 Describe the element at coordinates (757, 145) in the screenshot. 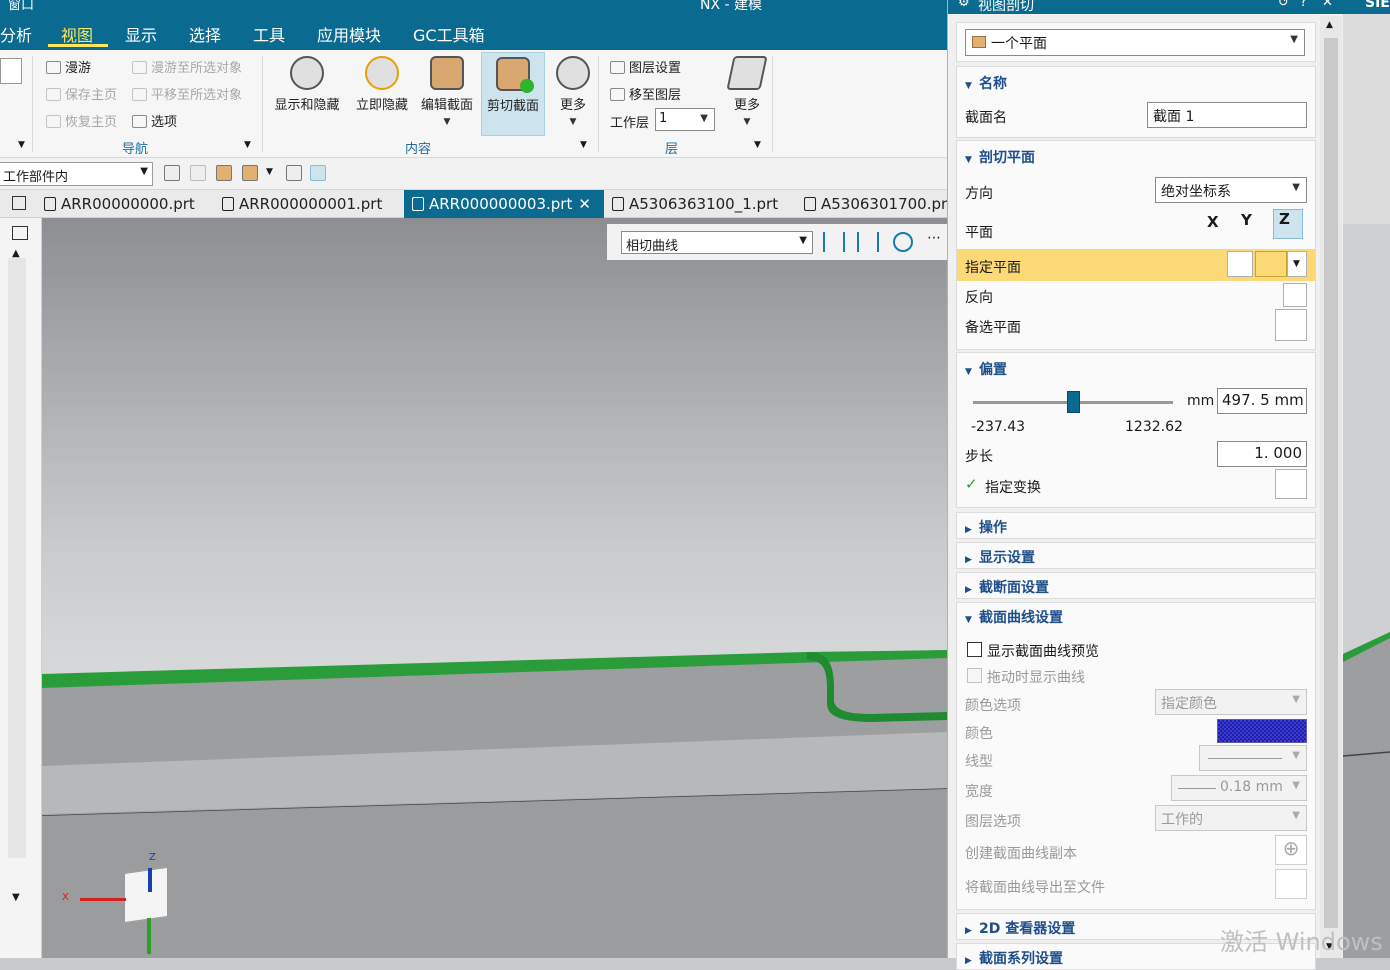

I see `layer-group-expand-icon: ▼` at that location.